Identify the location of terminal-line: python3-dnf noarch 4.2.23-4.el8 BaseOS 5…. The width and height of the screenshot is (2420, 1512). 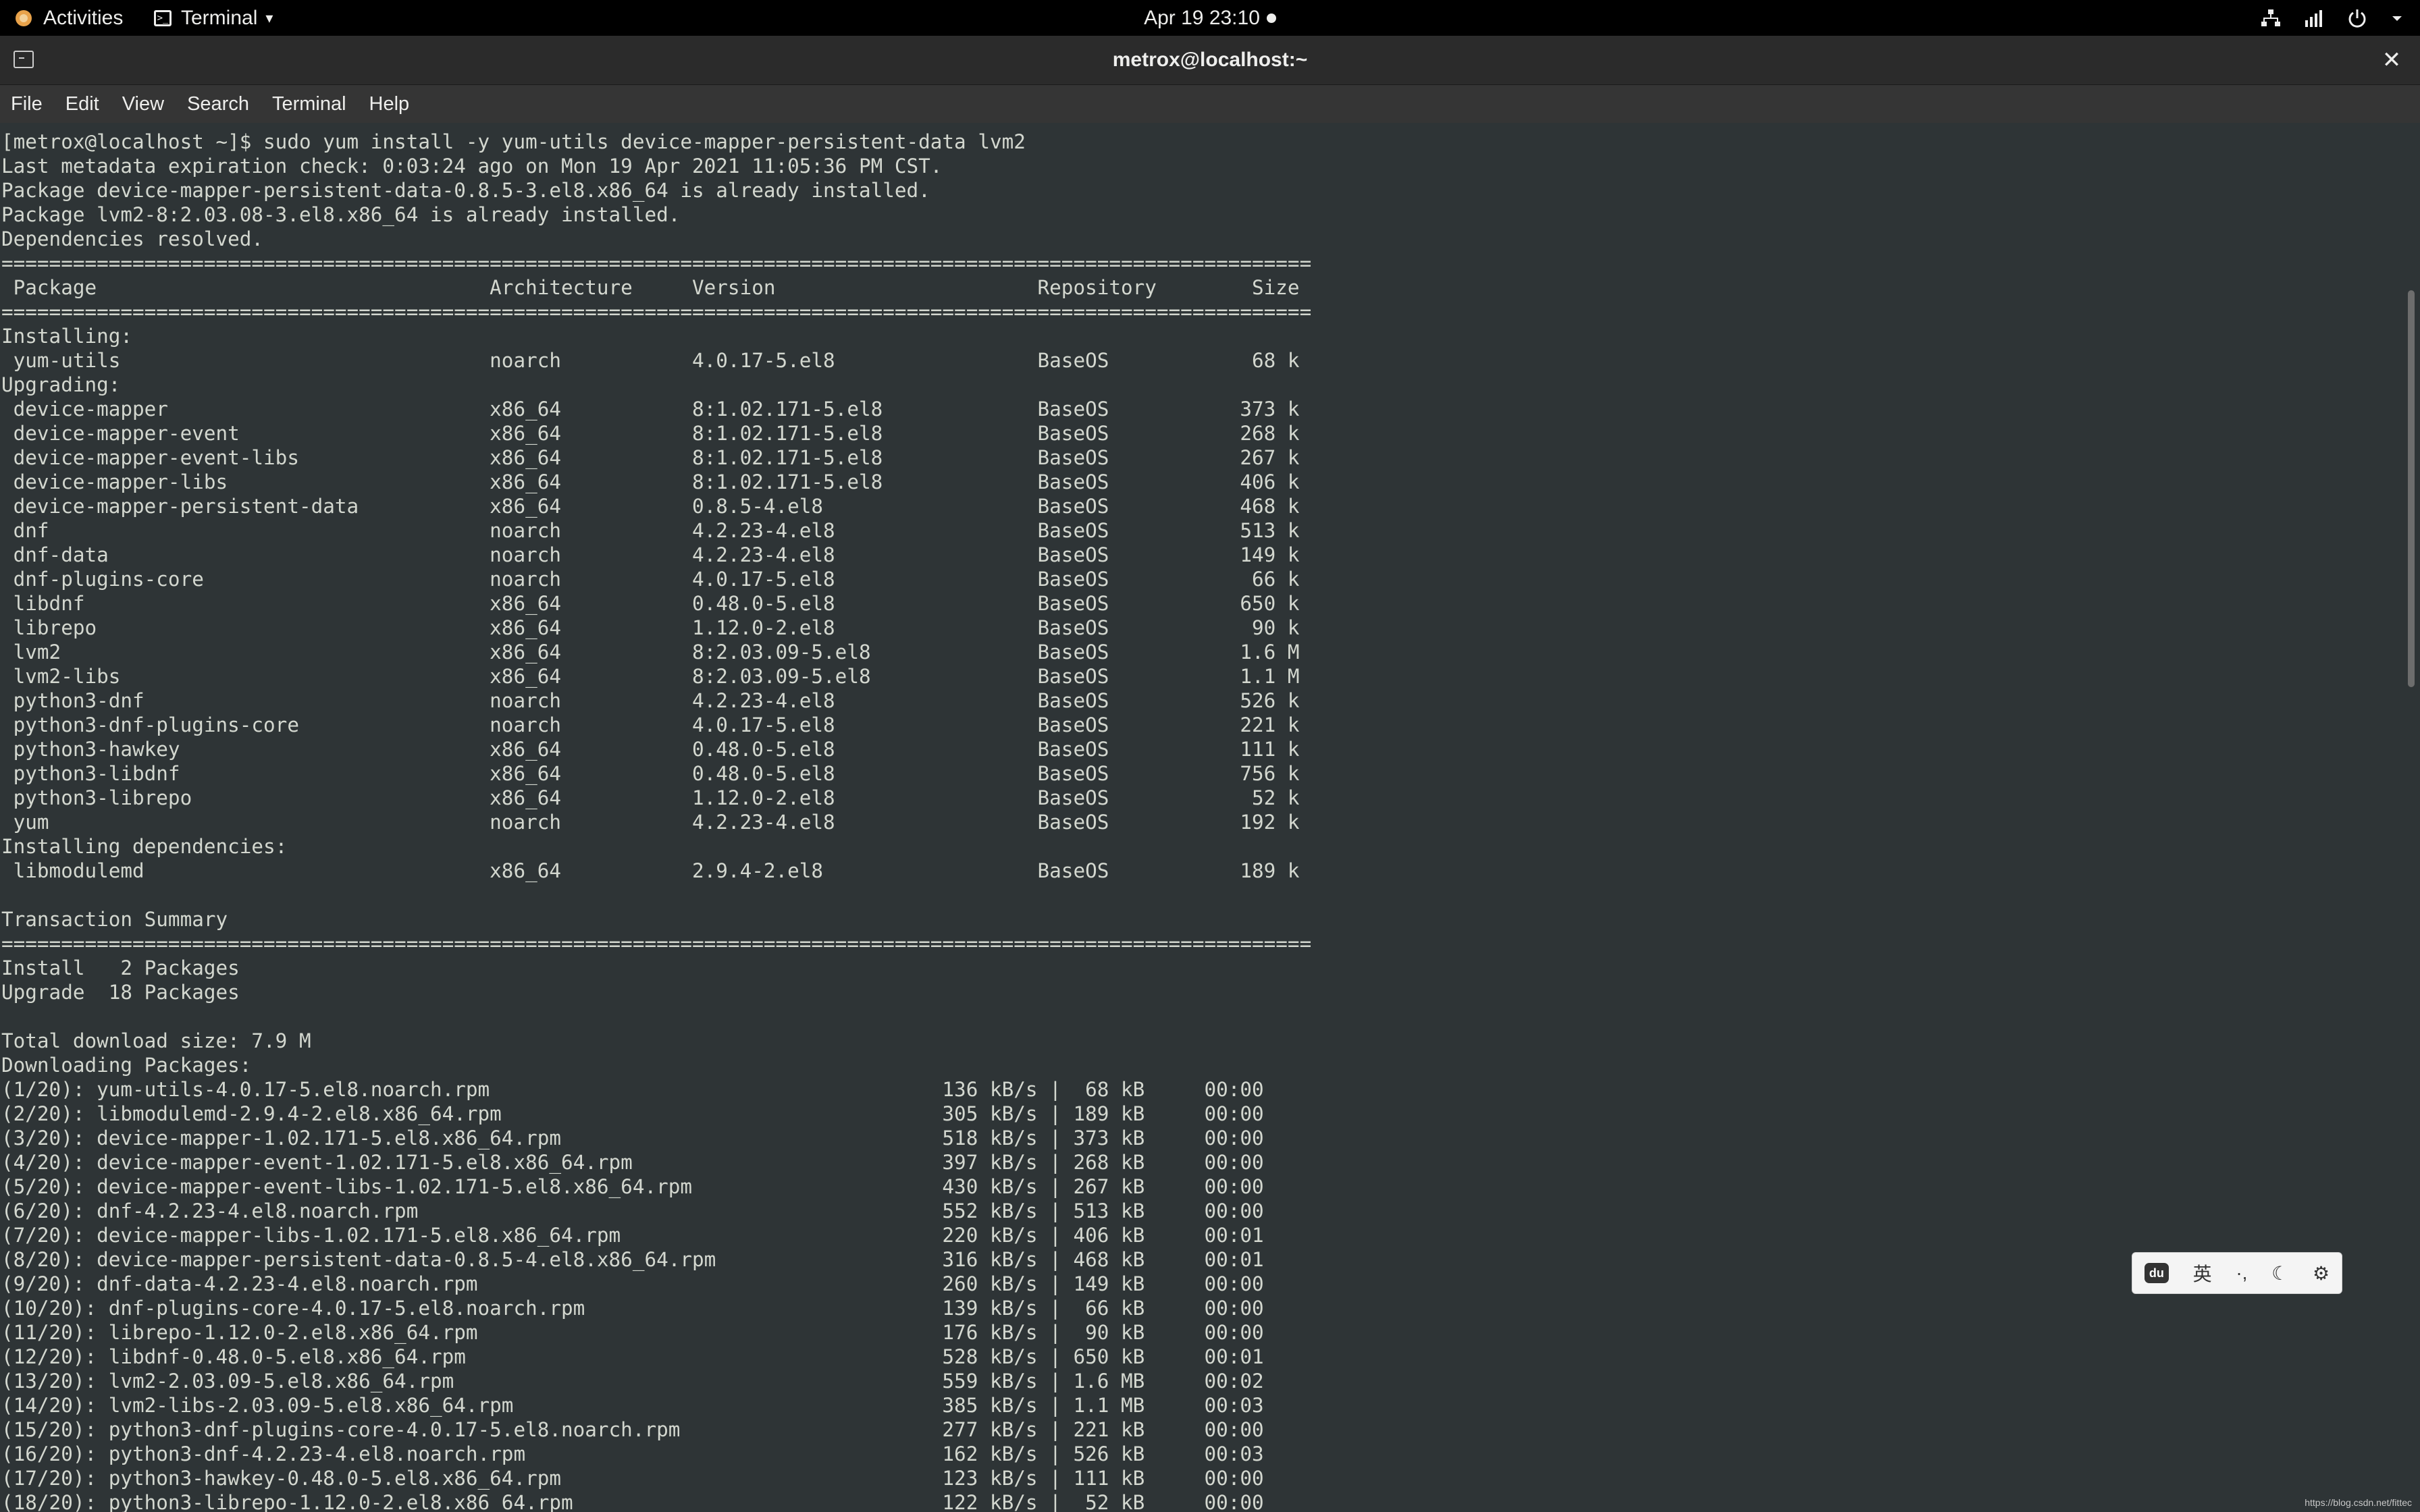
(650, 701).